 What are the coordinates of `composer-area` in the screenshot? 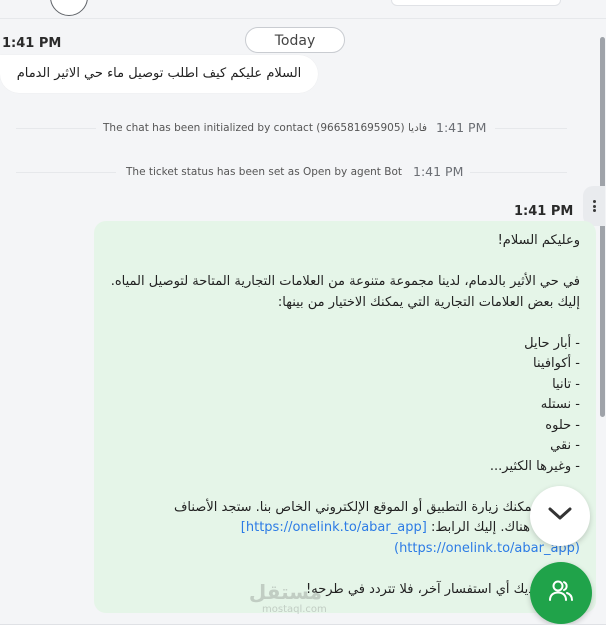 It's located at (303, 628).